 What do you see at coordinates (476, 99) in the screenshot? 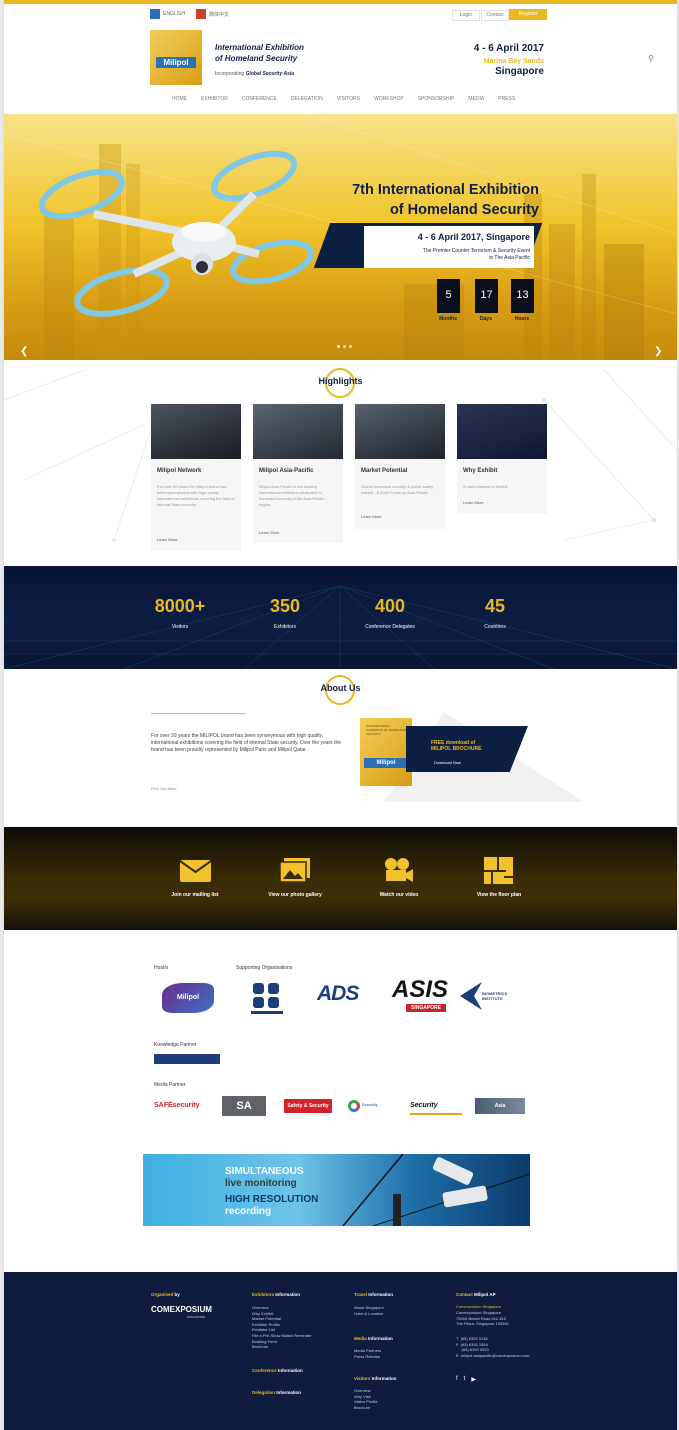
I see `nav-item-media: MEDIA` at bounding box center [476, 99].